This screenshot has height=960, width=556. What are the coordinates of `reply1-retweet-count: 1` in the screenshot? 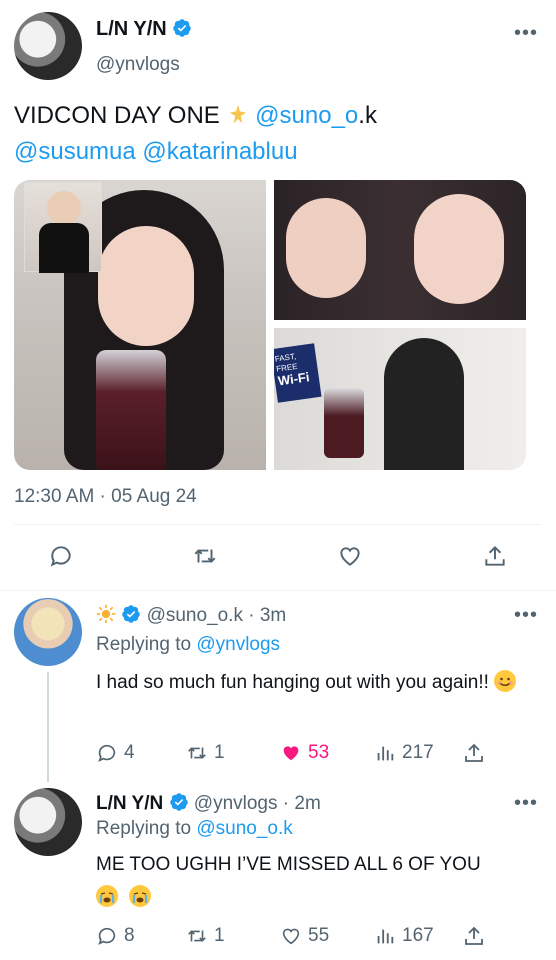 It's located at (205, 753).